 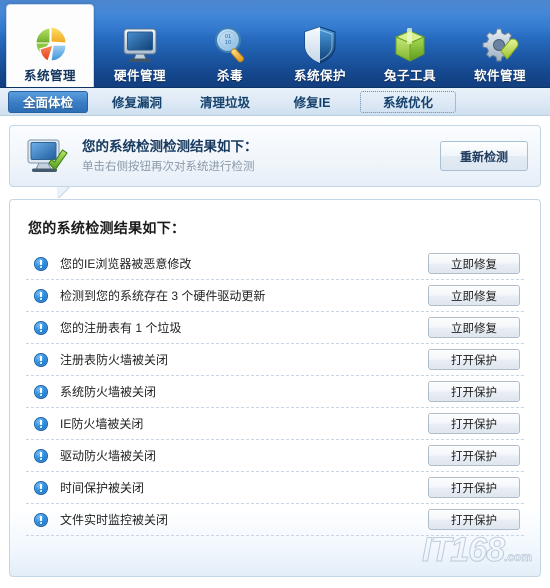 I want to click on nav-item-antivirus: 01 10 杀毒, so click(x=230, y=46).